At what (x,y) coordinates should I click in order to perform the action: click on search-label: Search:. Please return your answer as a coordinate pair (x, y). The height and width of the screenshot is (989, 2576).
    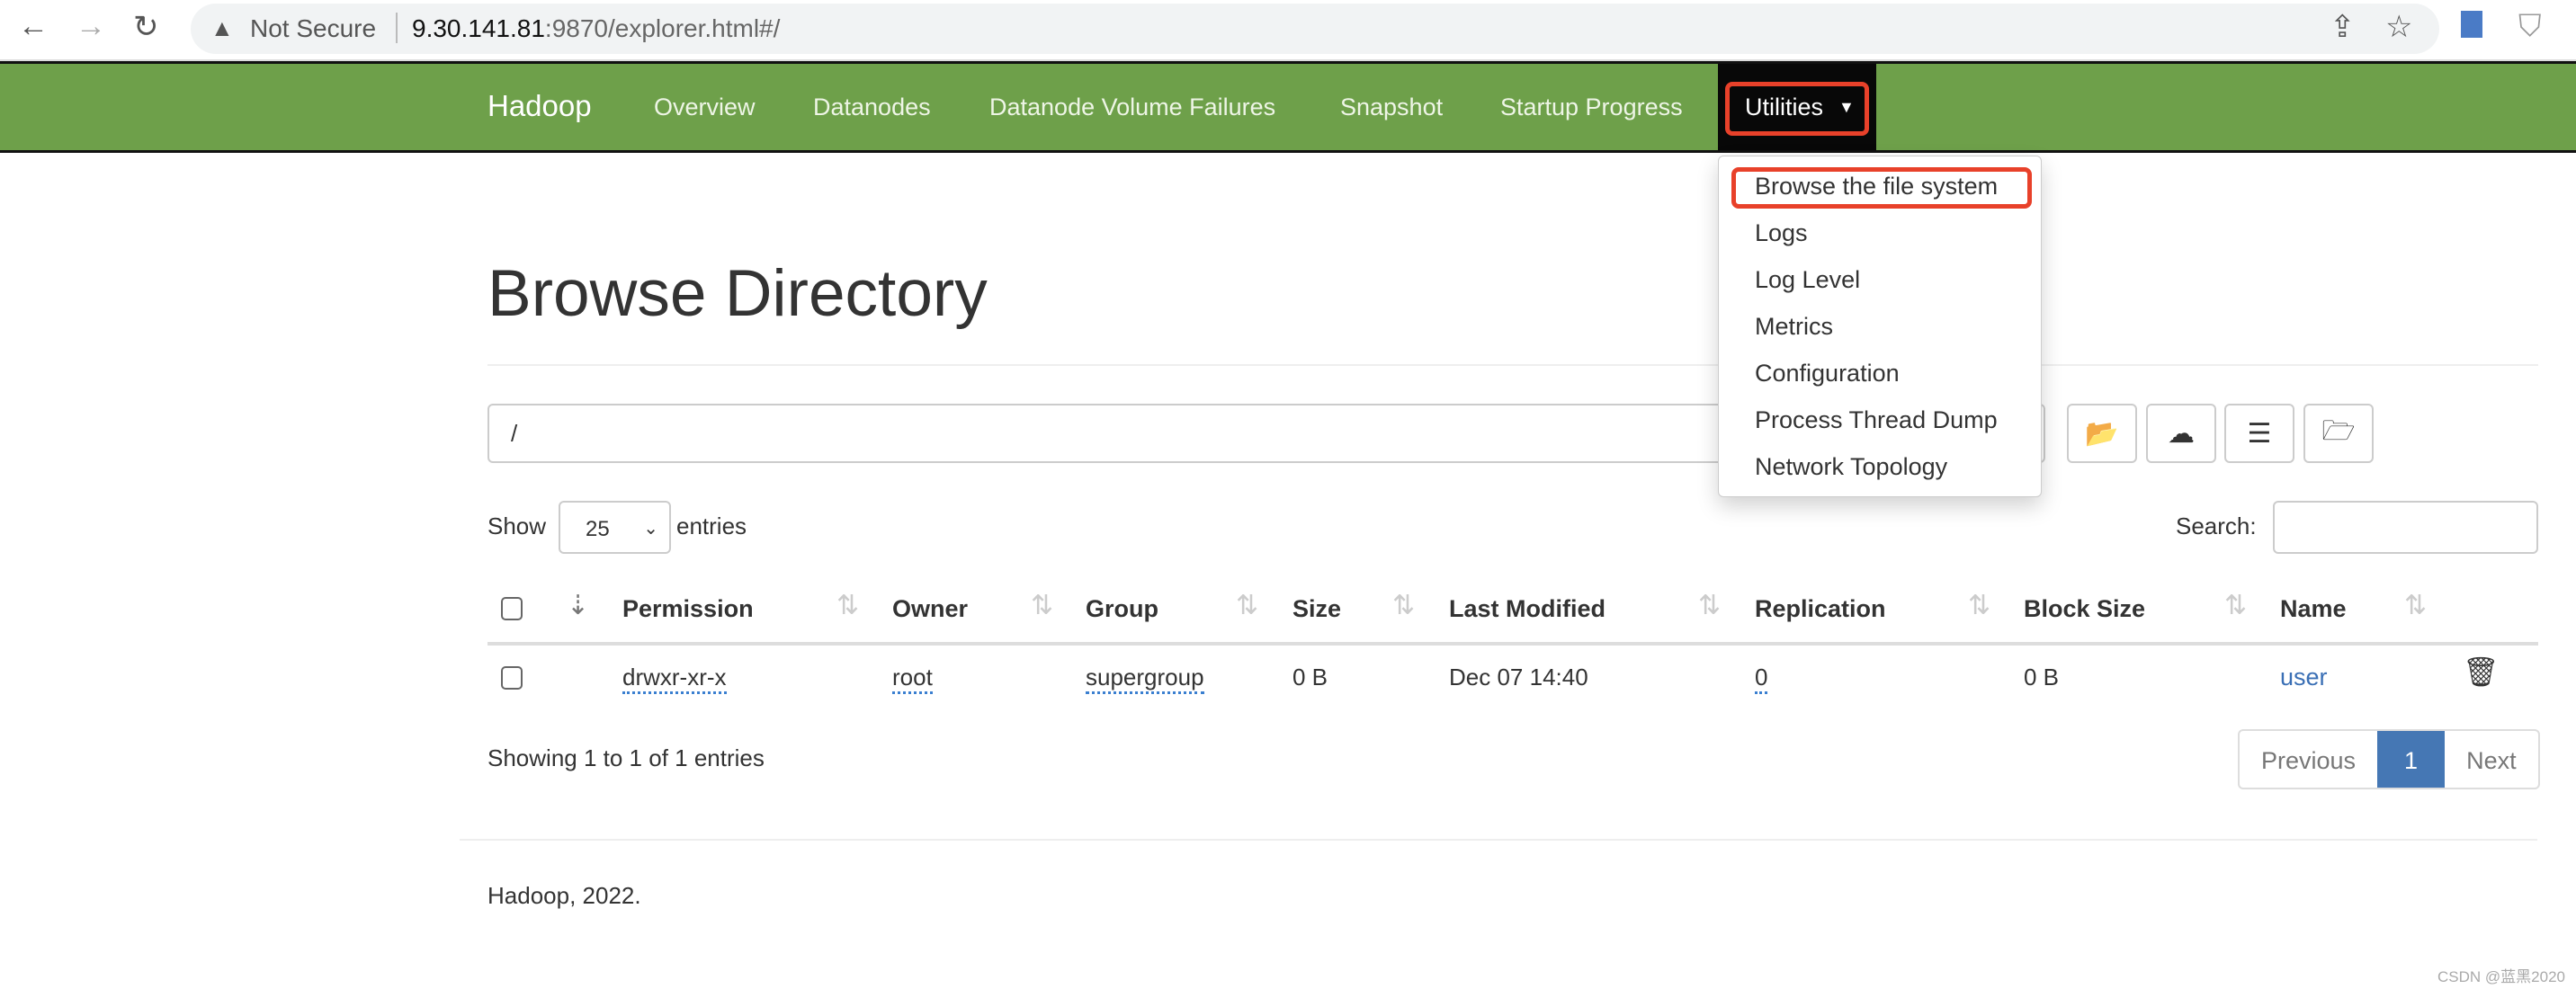
    Looking at the image, I should click on (2216, 525).